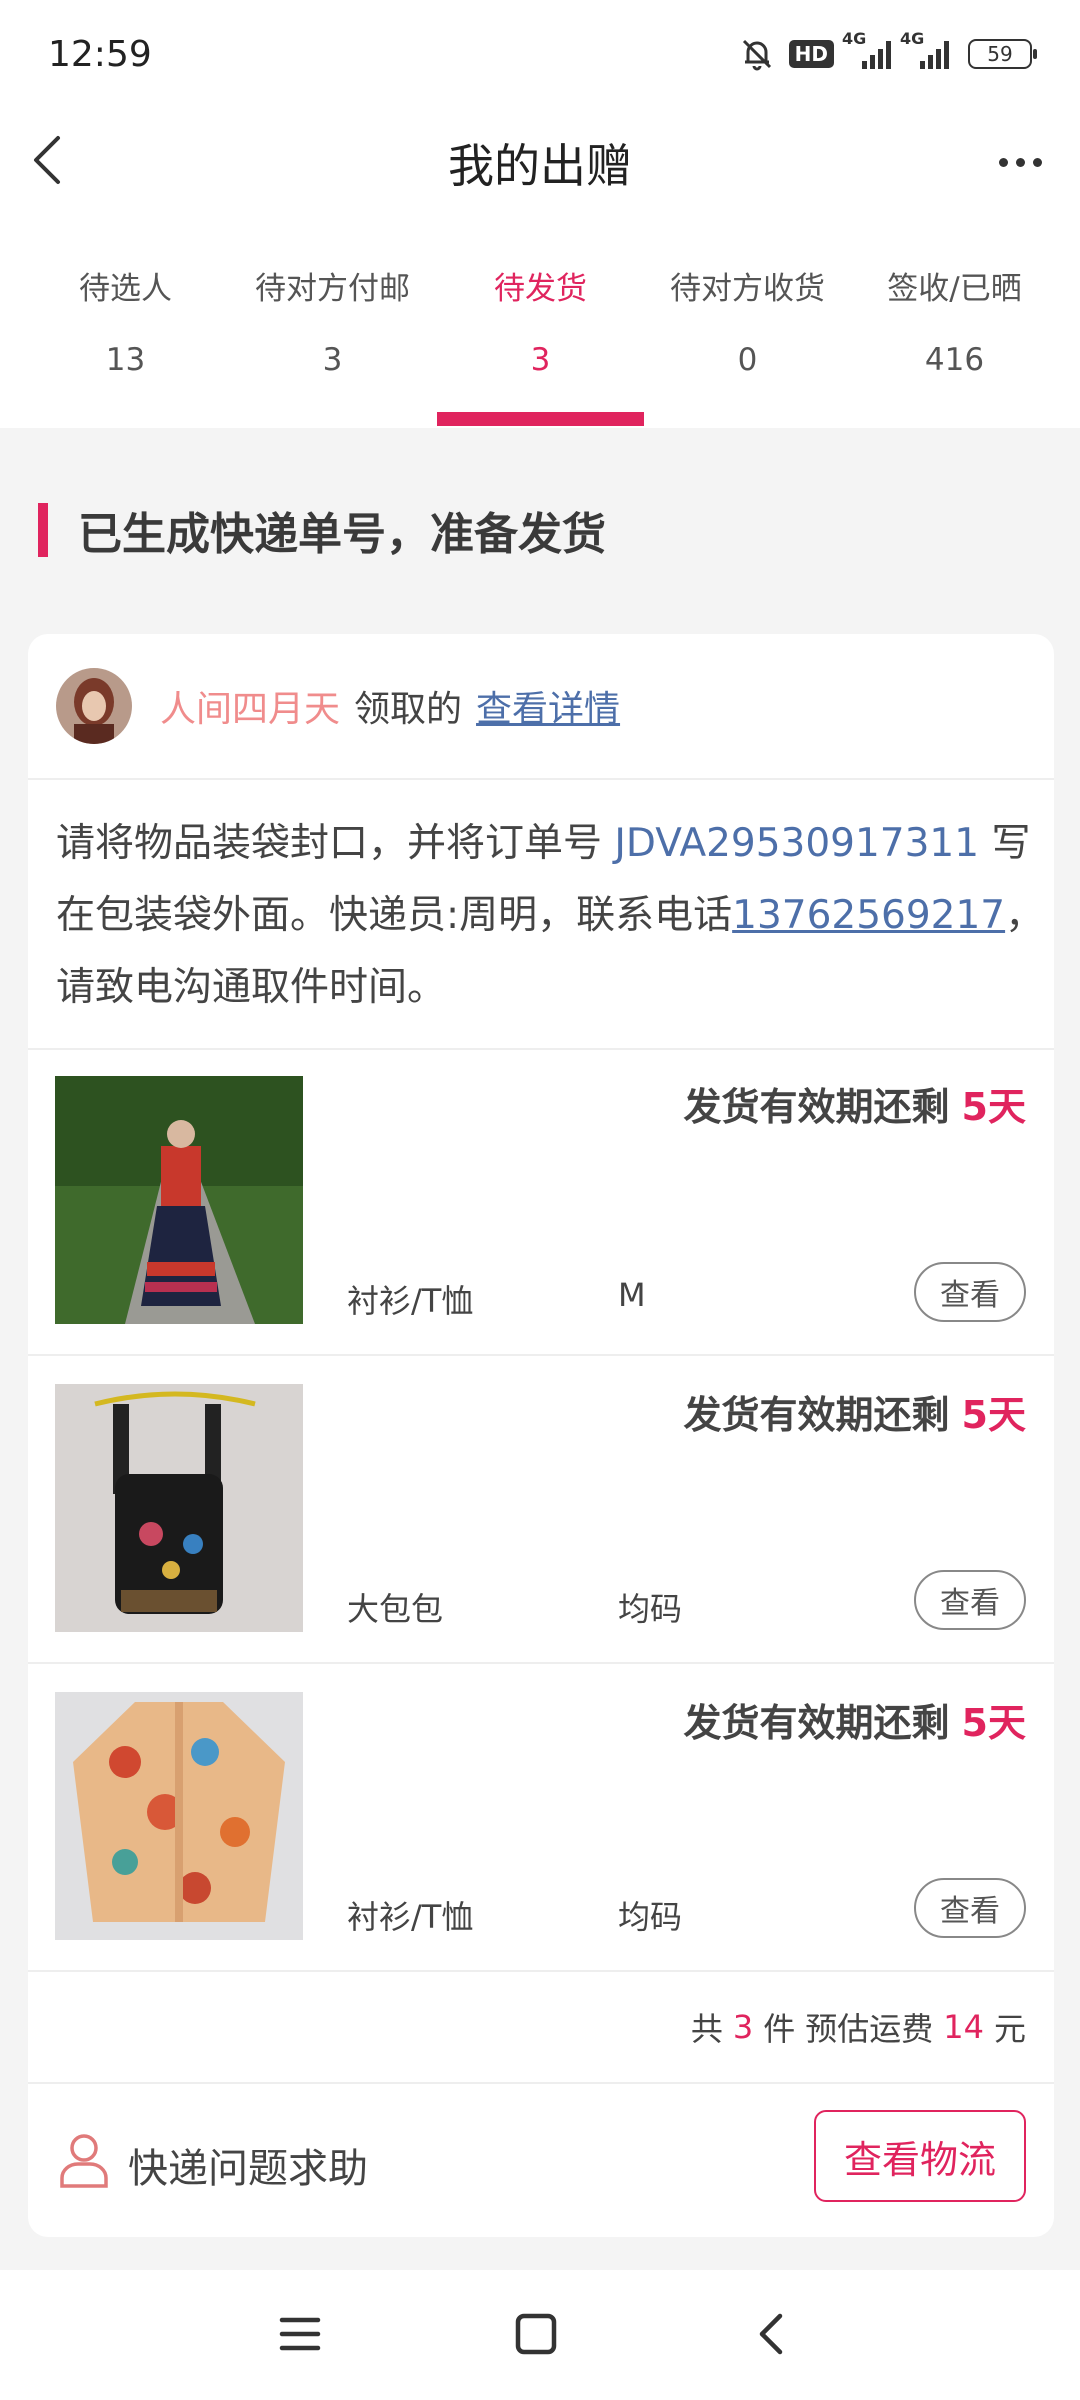 Image resolution: width=1080 pixels, height=2400 pixels. I want to click on tab-signed-shared: 签收/已晒 416, so click(954, 346).